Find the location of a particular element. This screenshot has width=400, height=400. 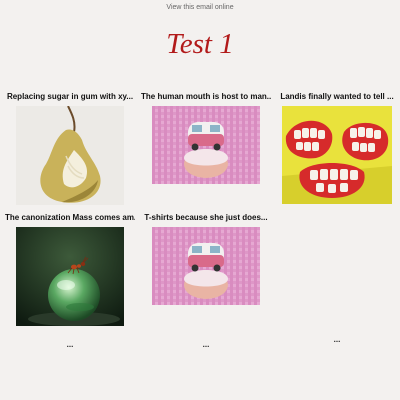

pear-image is located at coordinates (70, 155).